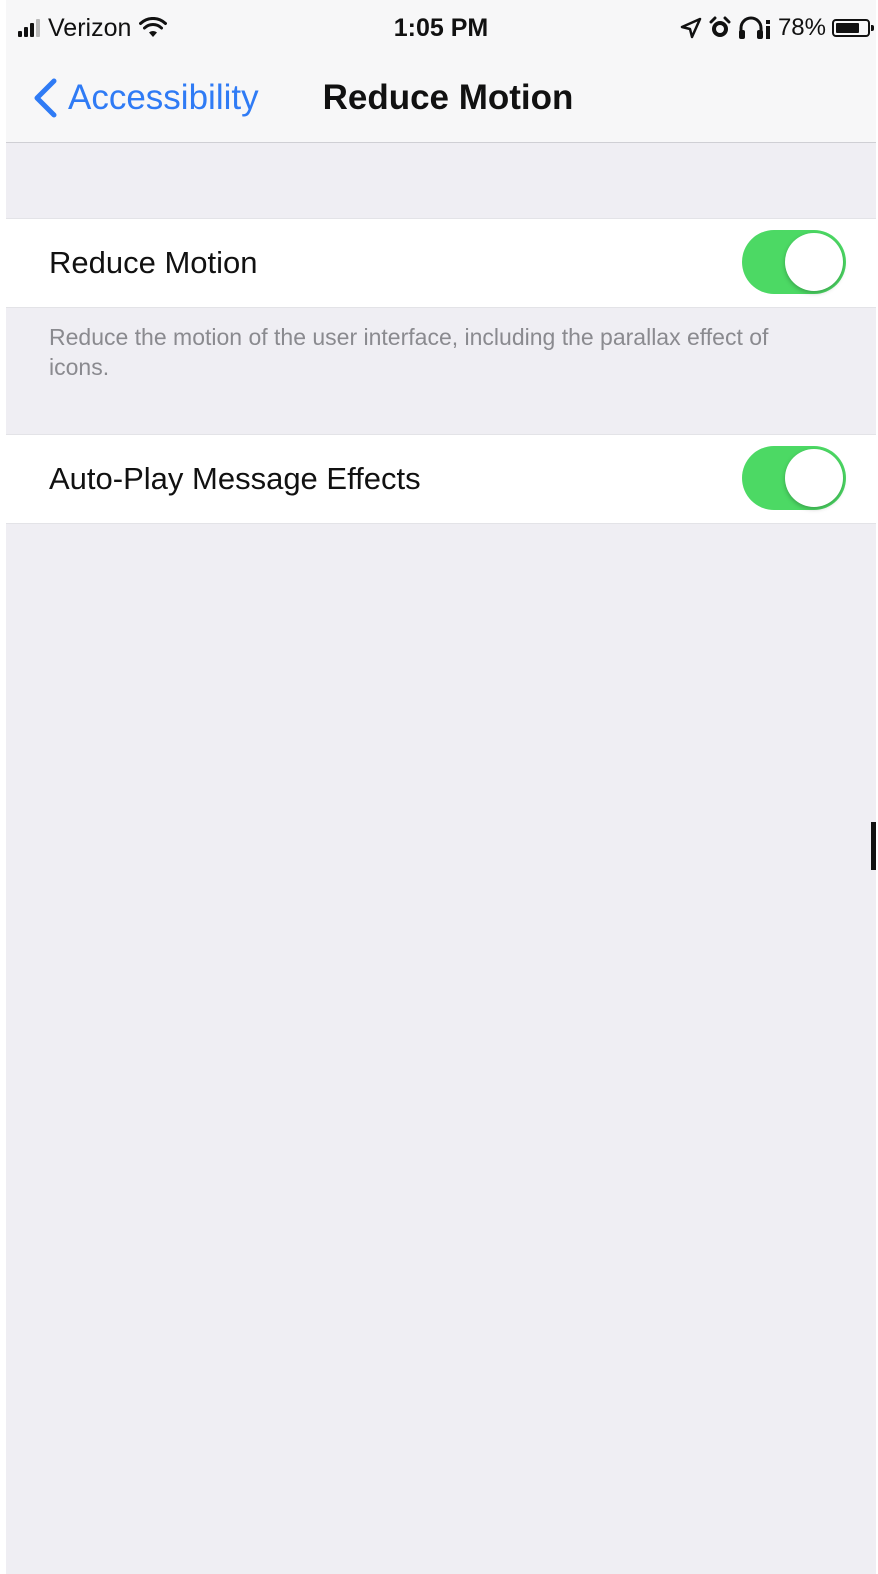 This screenshot has width=878, height=1574. What do you see at coordinates (691, 28) in the screenshot?
I see `location-arrow-icon` at bounding box center [691, 28].